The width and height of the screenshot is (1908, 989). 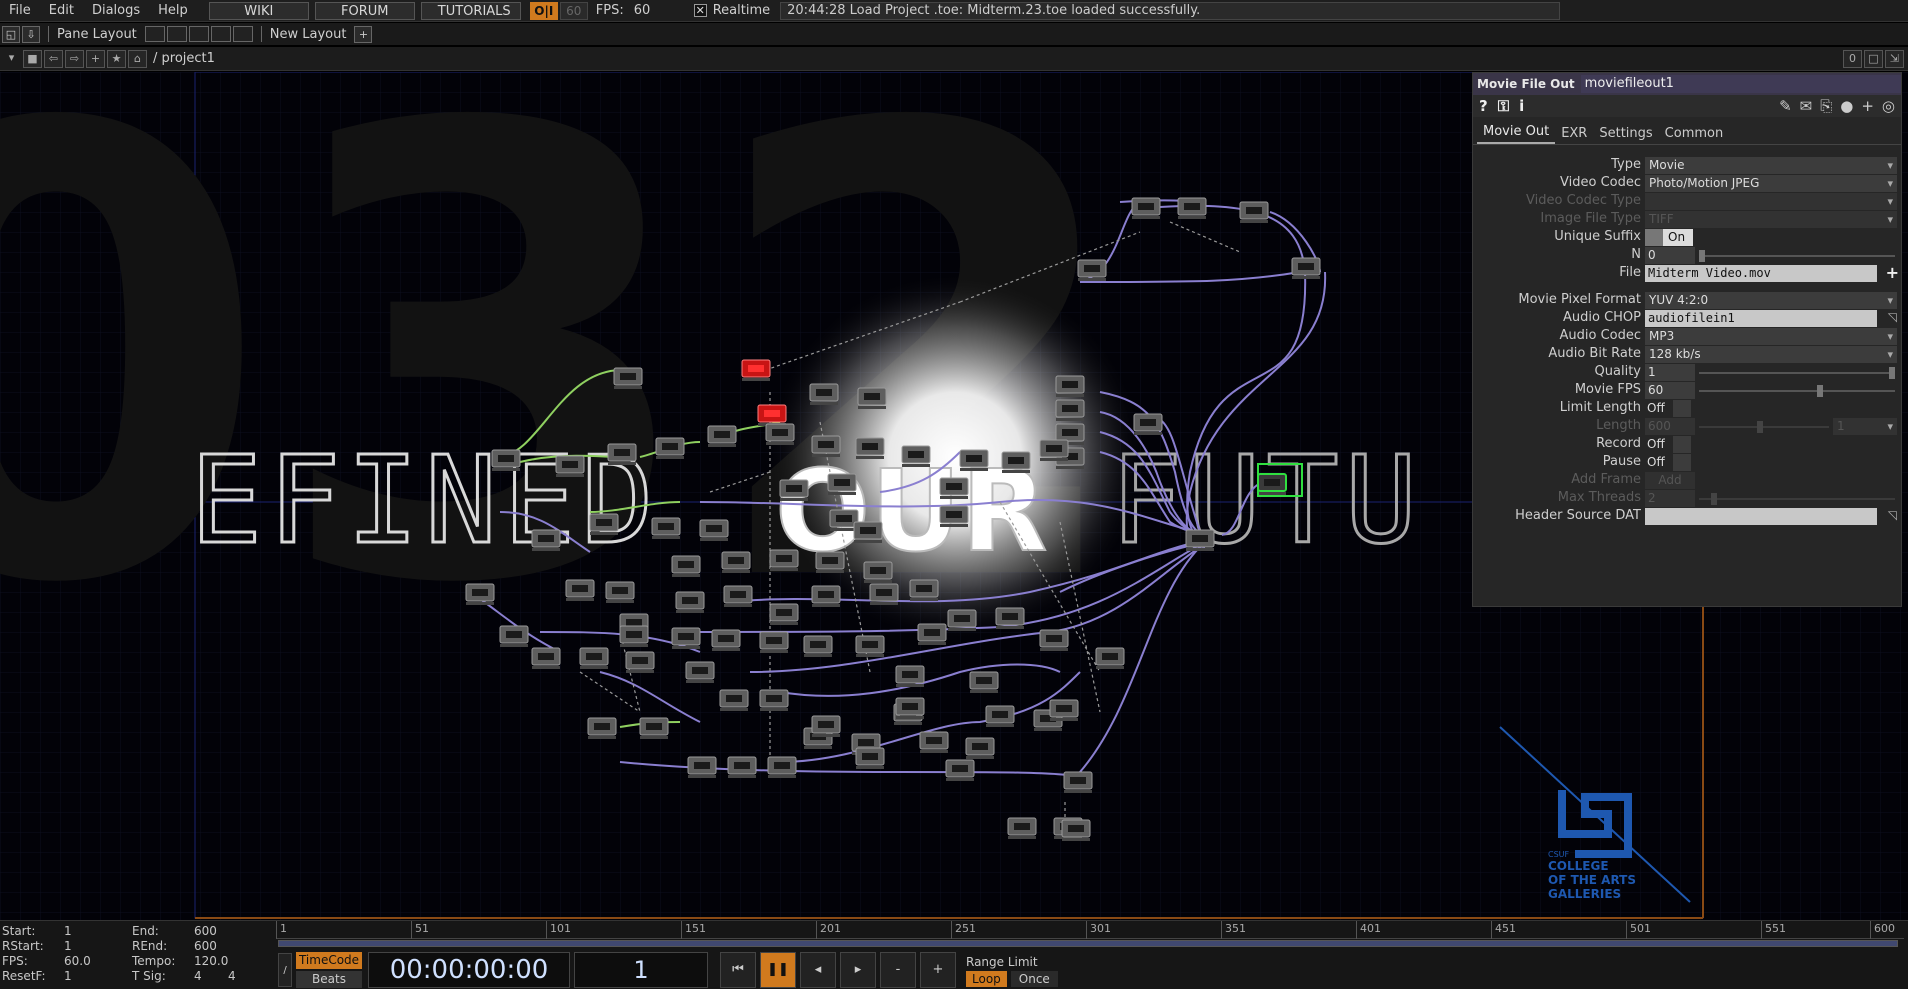 I want to click on max-threads-slider, so click(x=1797, y=499).